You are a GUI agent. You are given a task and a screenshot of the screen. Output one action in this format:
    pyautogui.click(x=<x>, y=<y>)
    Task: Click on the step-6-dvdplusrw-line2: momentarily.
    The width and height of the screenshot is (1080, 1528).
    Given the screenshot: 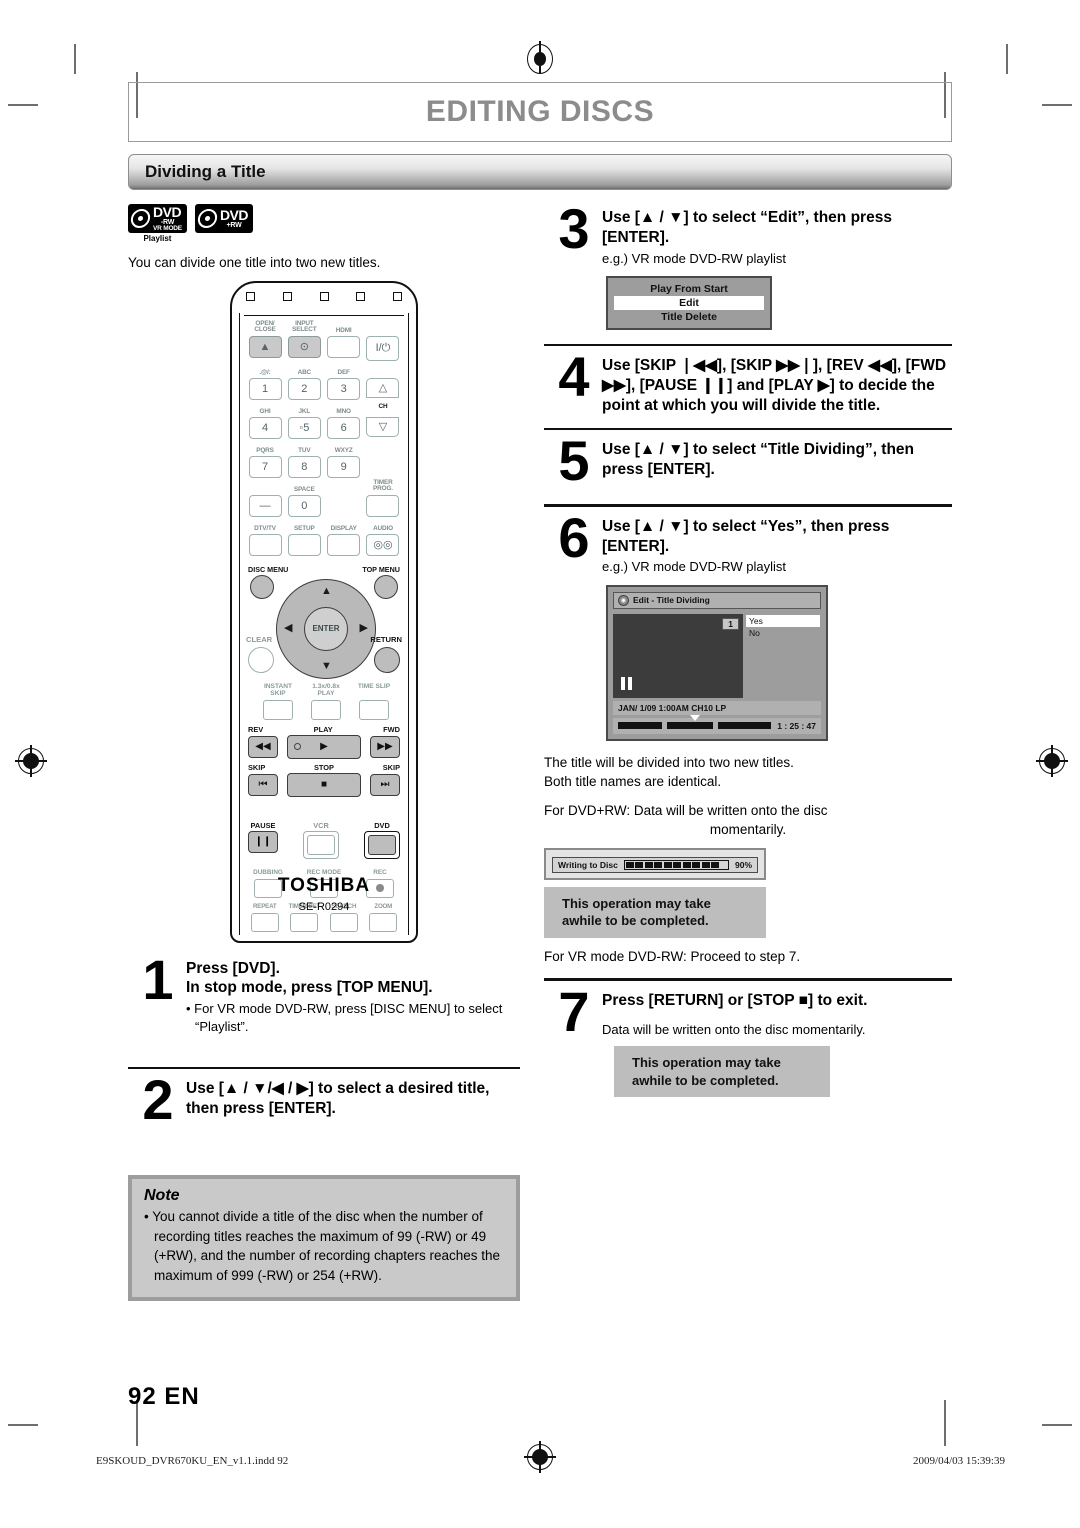 What is the action you would take?
    pyautogui.click(x=748, y=830)
    